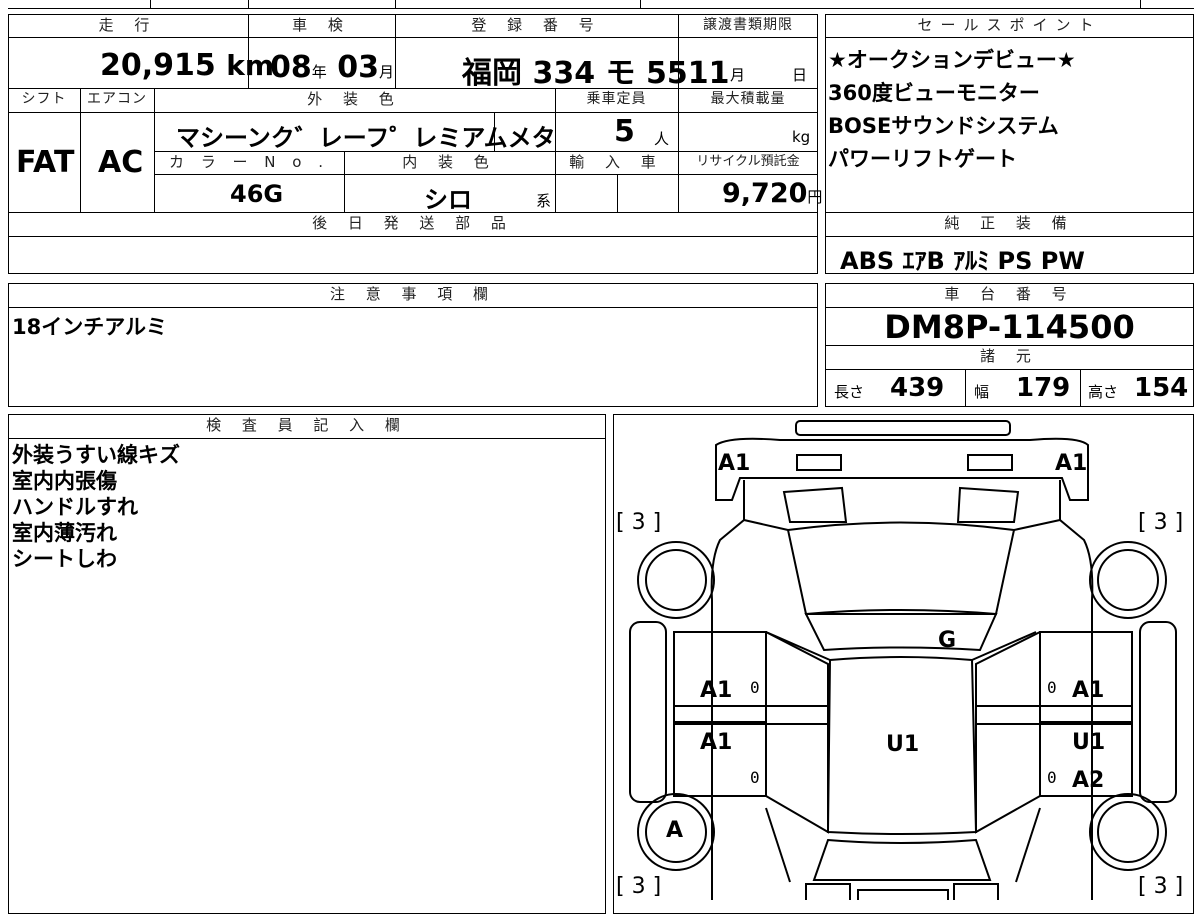 The width and height of the screenshot is (1200, 914). What do you see at coordinates (947, 640) in the screenshot?
I see `damage-glass: G` at bounding box center [947, 640].